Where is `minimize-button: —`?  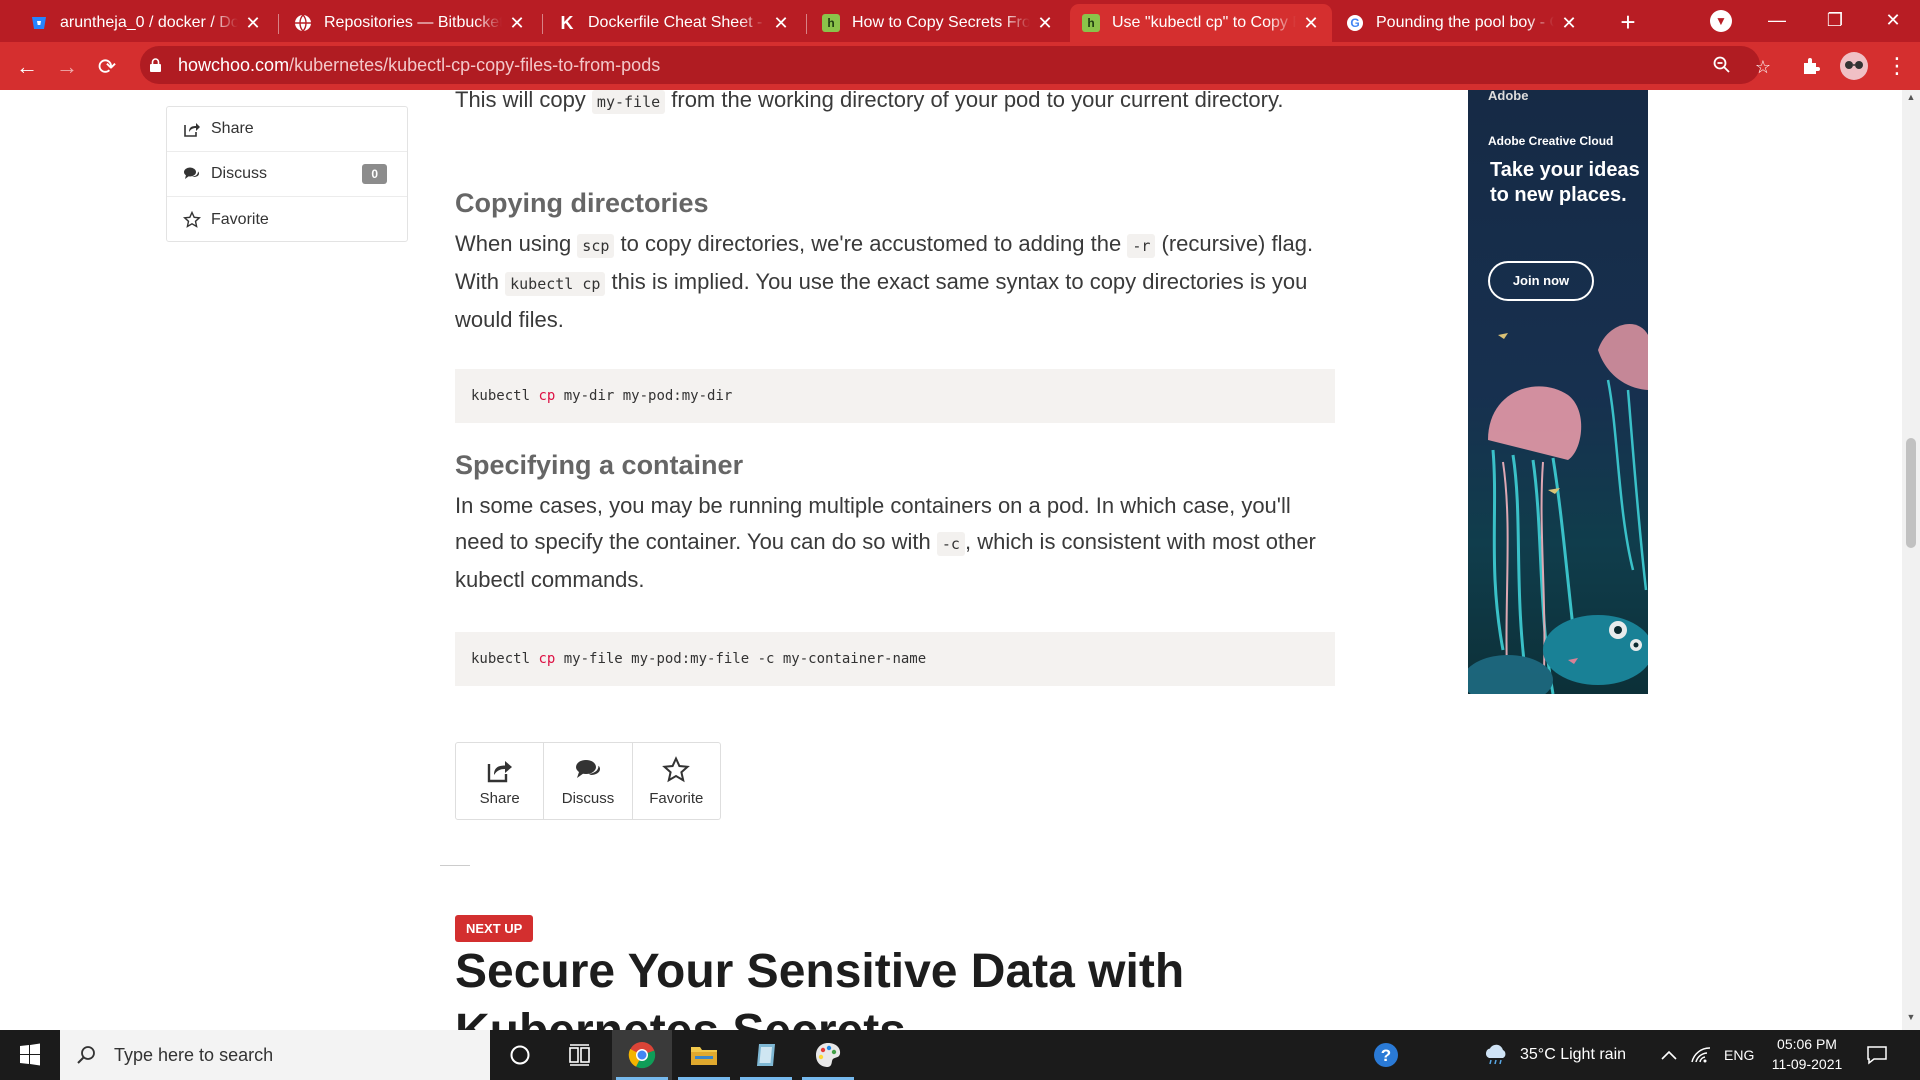 minimize-button: — is located at coordinates (1777, 20).